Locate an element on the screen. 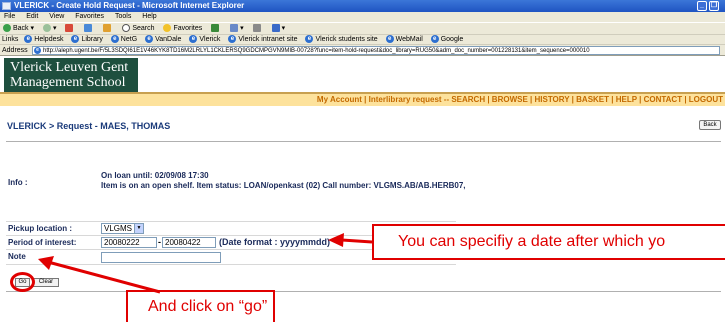  stop-icon is located at coordinates (69, 28).